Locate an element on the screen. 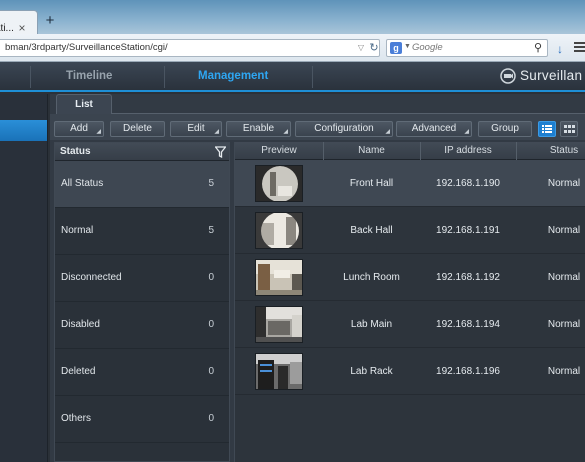  status-item-disabled: Disabled 0 is located at coordinates (142, 325).